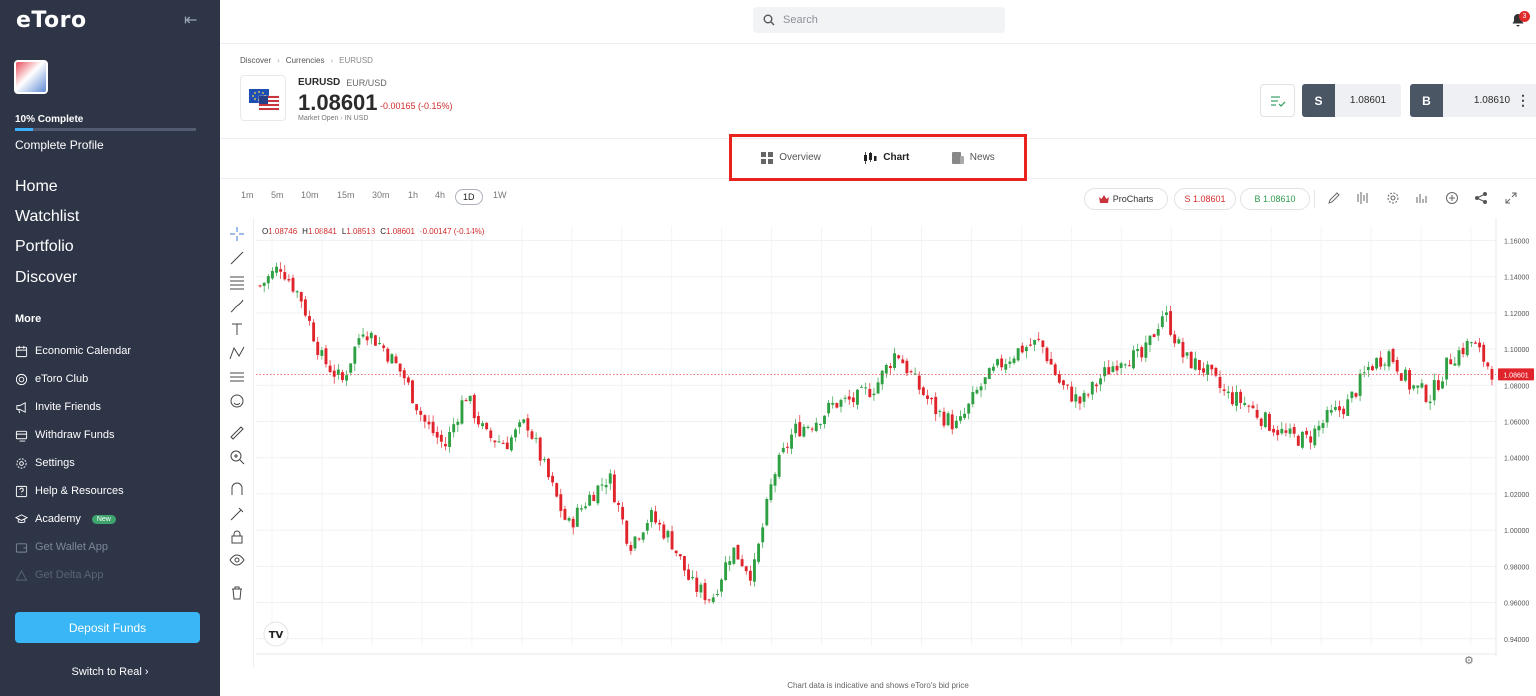  Describe the element at coordinates (44, 247) in the screenshot. I see `nav-portfolio: Portfolio` at that location.